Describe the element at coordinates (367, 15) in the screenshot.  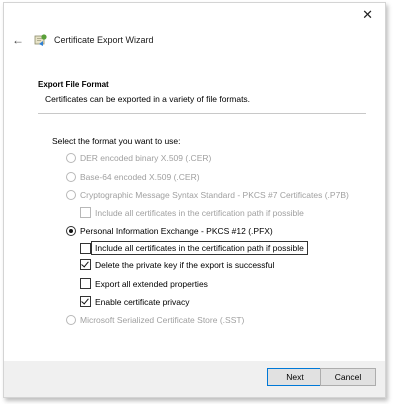
I see `close-icon: ✕` at that location.